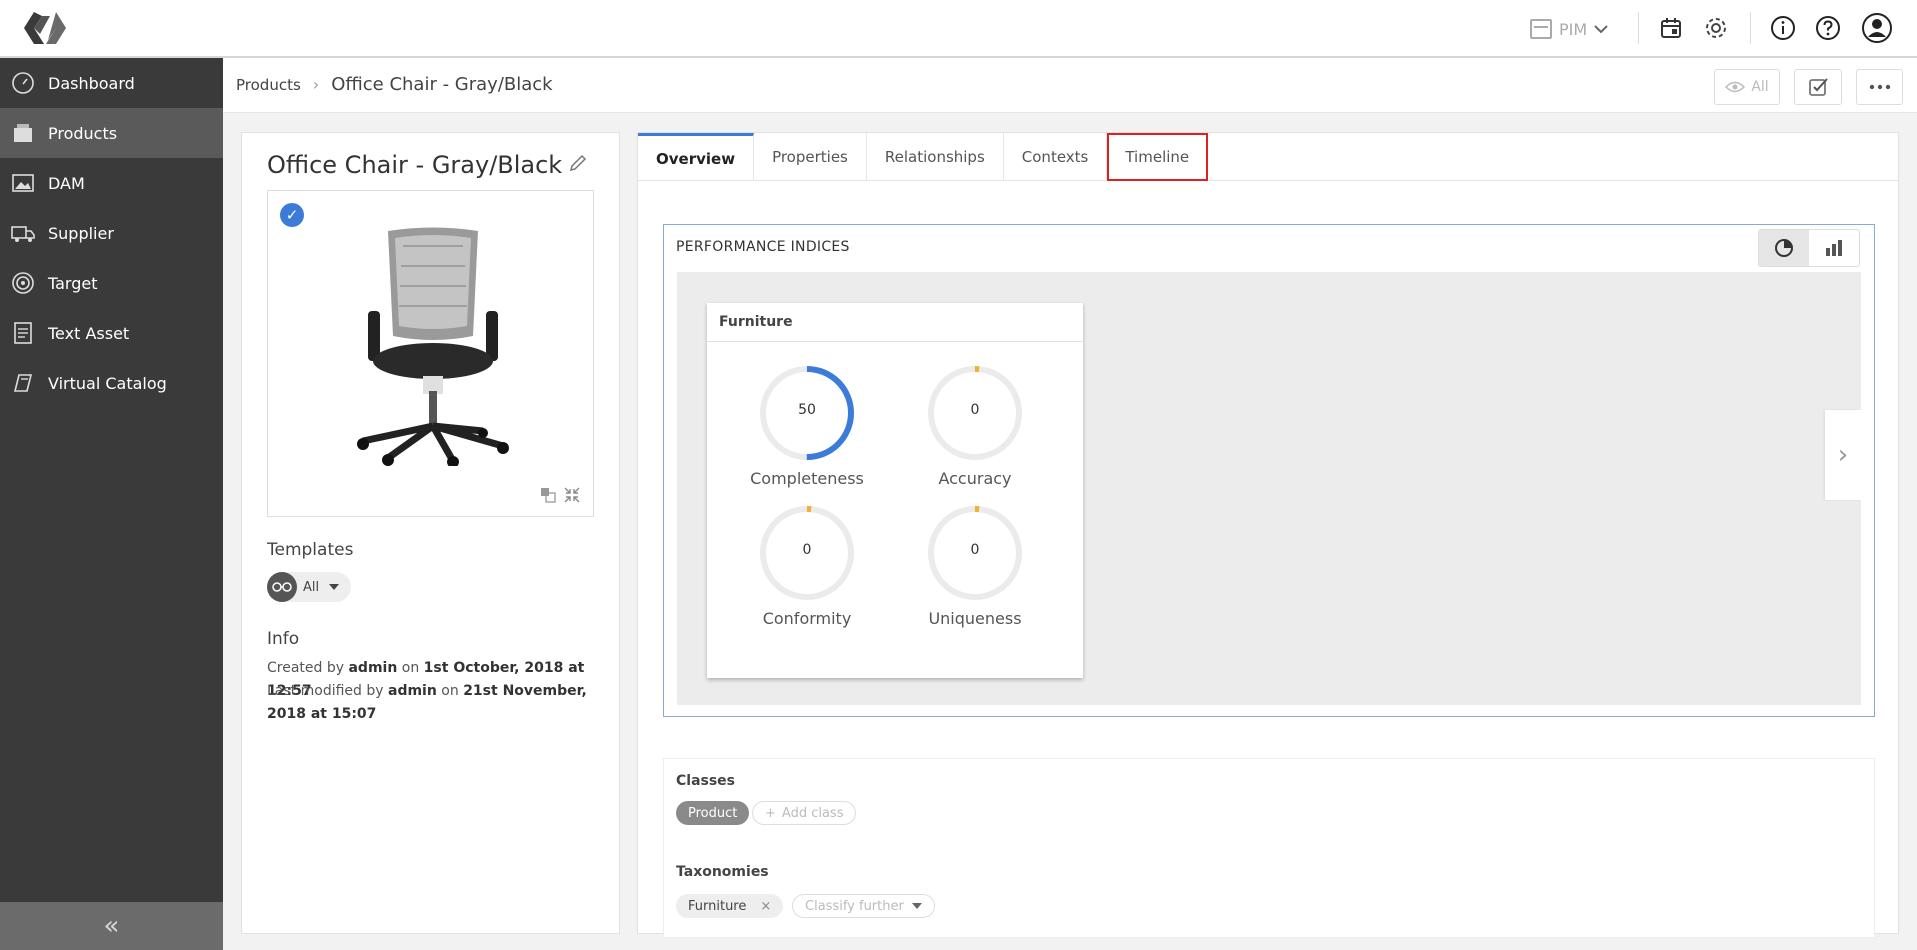 The height and width of the screenshot is (950, 1917). What do you see at coordinates (1877, 28) in the screenshot?
I see `user-avatar-icon` at bounding box center [1877, 28].